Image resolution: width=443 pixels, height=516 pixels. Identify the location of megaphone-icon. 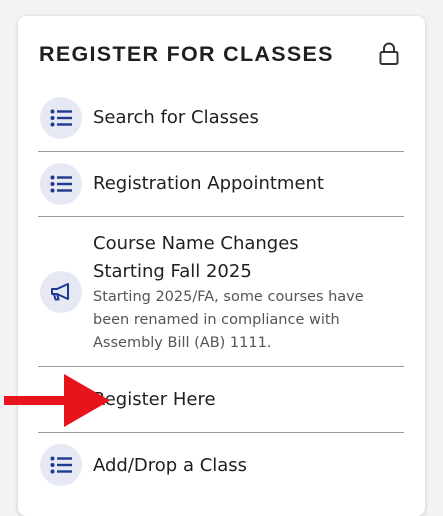
(61, 292).